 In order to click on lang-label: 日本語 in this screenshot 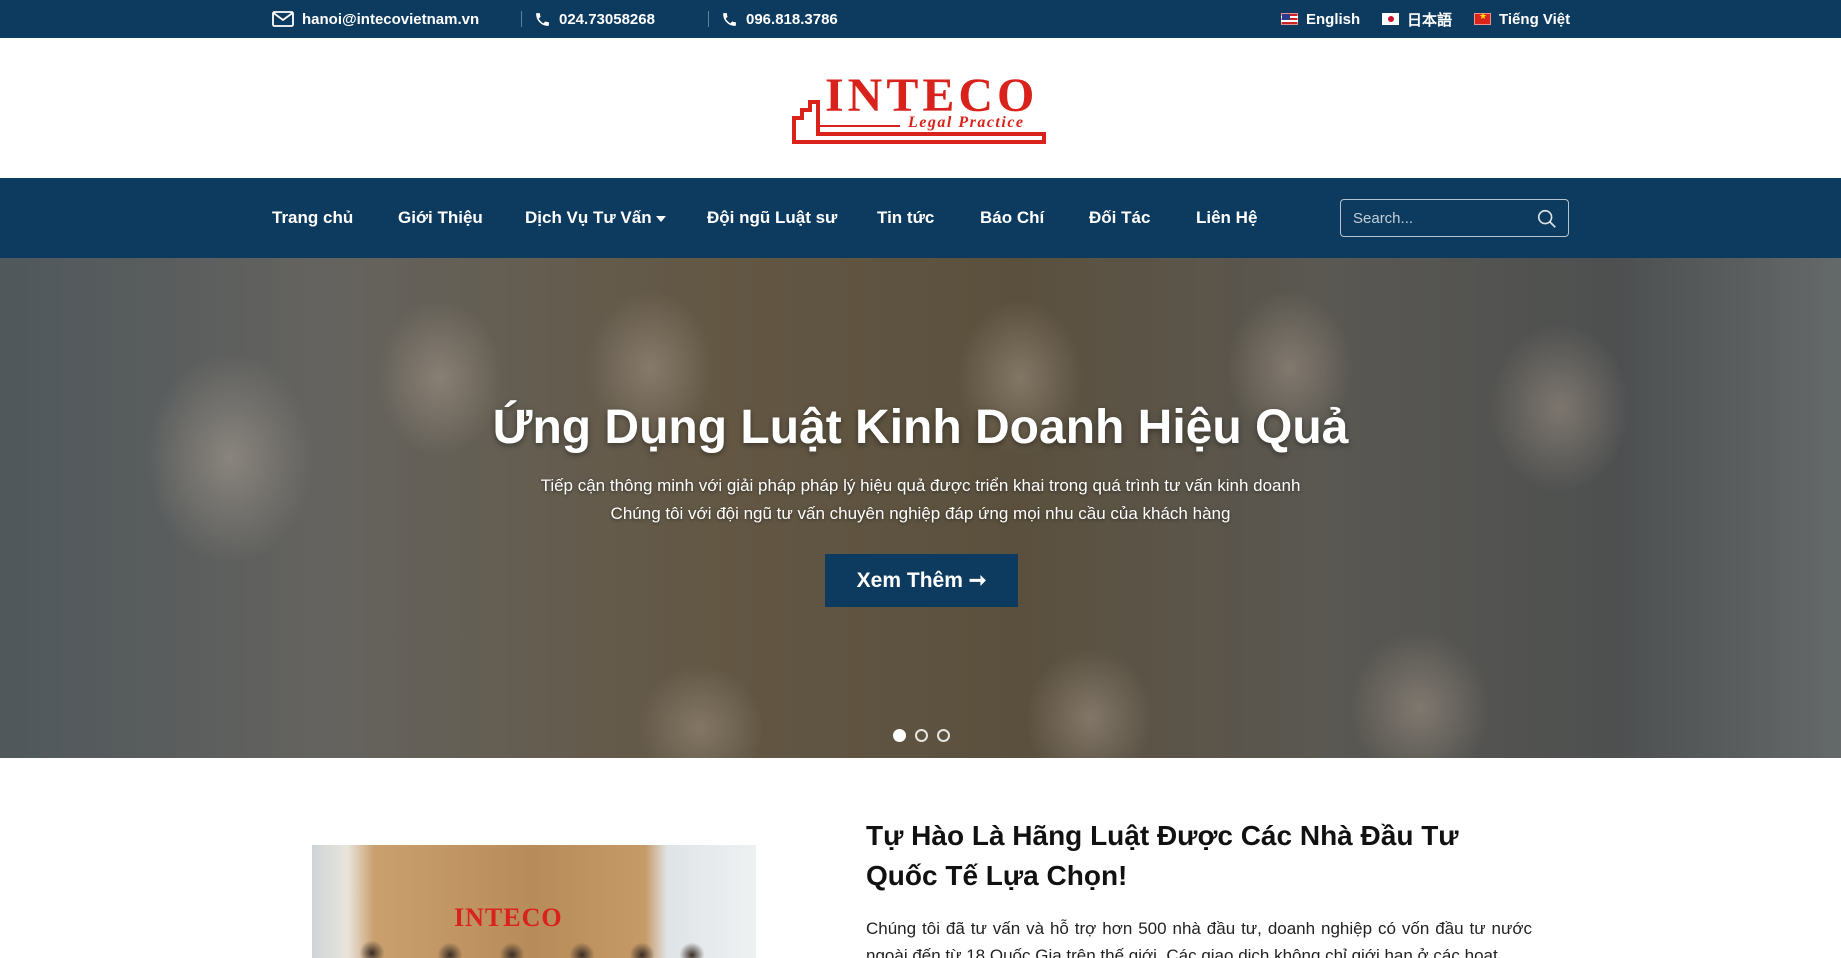, I will do `click(1429, 19)`.